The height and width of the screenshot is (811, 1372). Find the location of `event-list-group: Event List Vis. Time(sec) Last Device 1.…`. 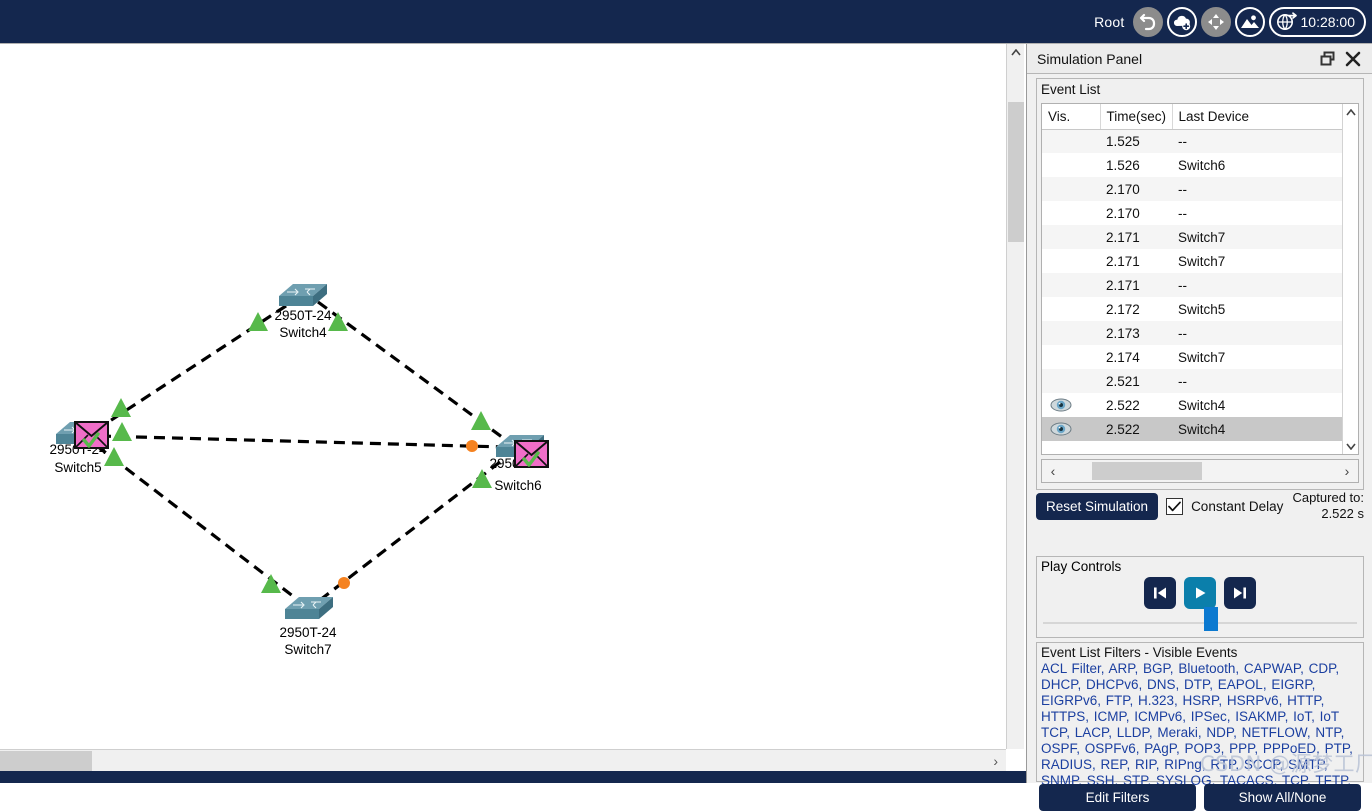

event-list-group: Event List Vis. Time(sec) Last Device 1.… is located at coordinates (1200, 284).